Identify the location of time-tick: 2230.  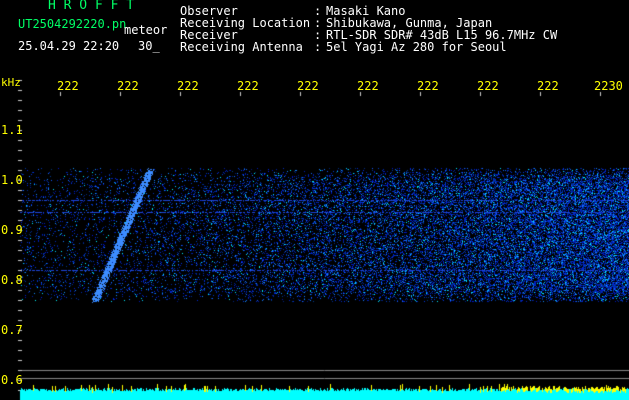
(608, 86).